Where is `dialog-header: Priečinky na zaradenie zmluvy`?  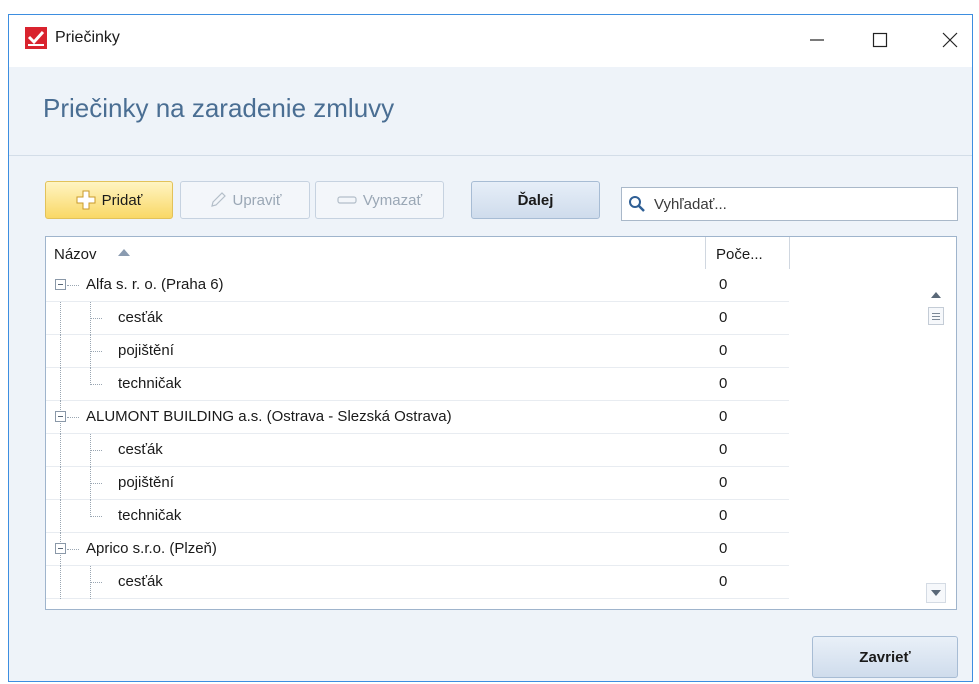
dialog-header: Priečinky na zaradenie zmluvy is located at coordinates (490, 111).